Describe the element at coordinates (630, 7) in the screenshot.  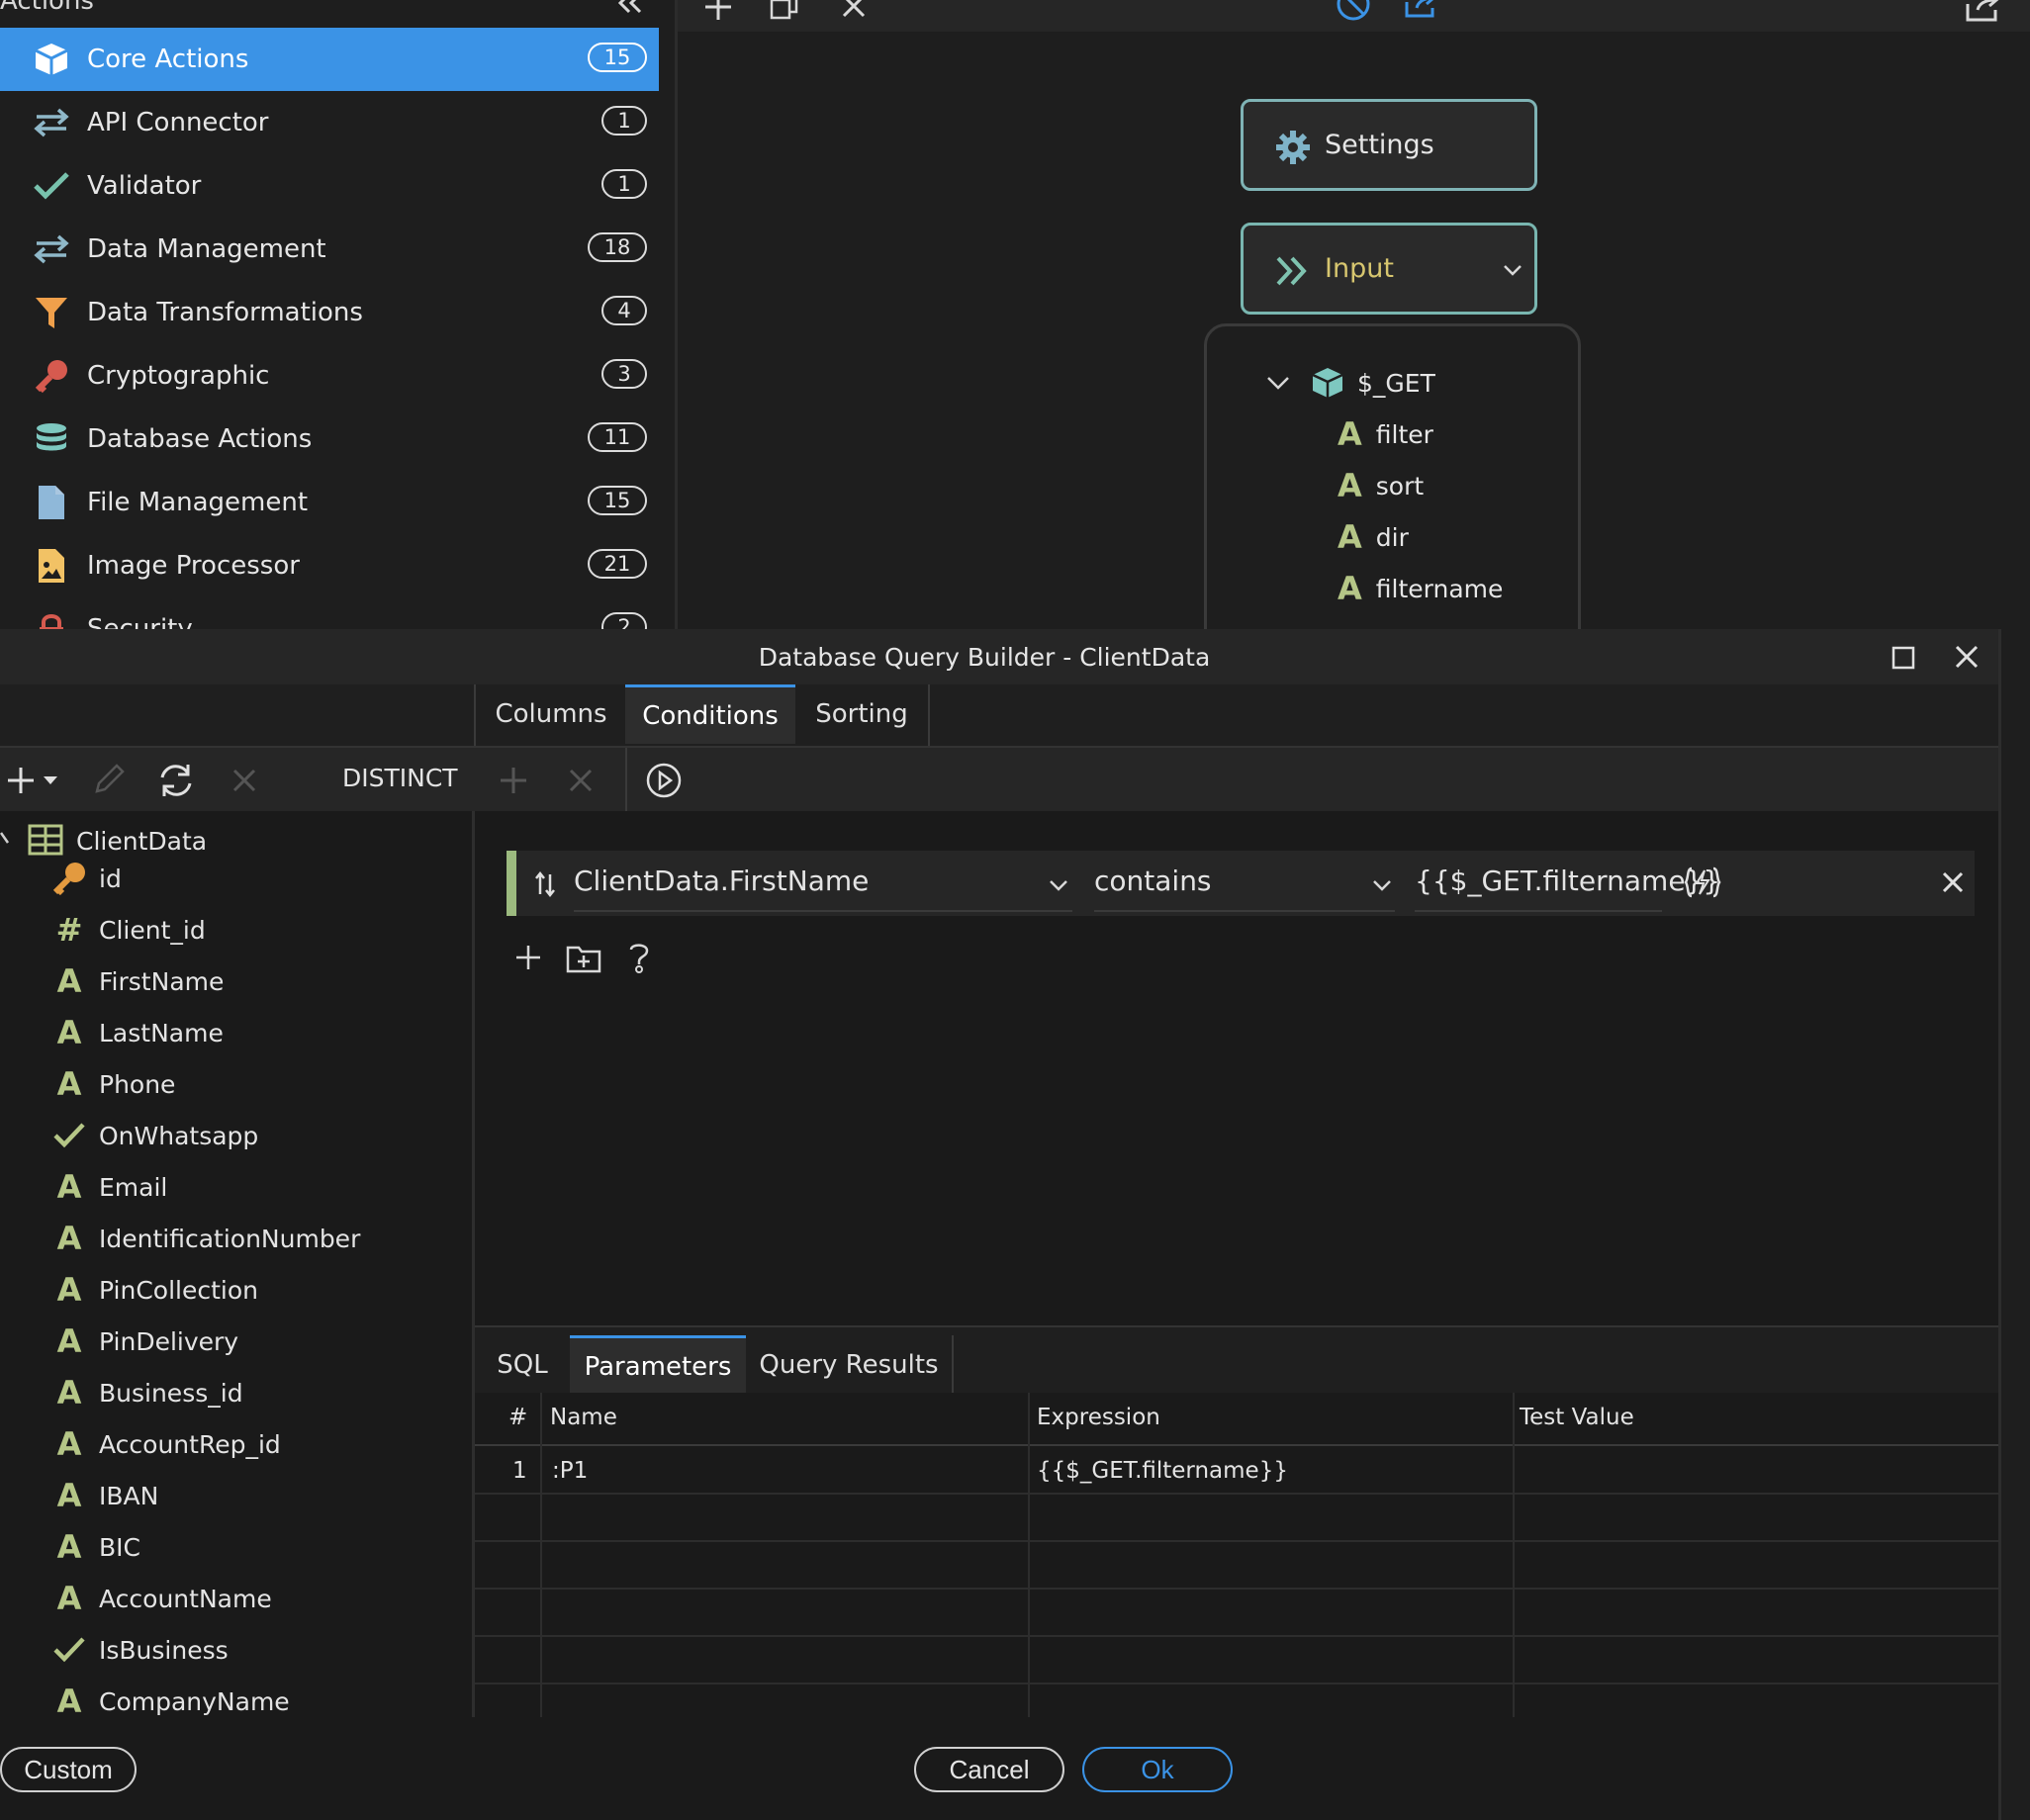
I see `collapse-panel-icon` at that location.